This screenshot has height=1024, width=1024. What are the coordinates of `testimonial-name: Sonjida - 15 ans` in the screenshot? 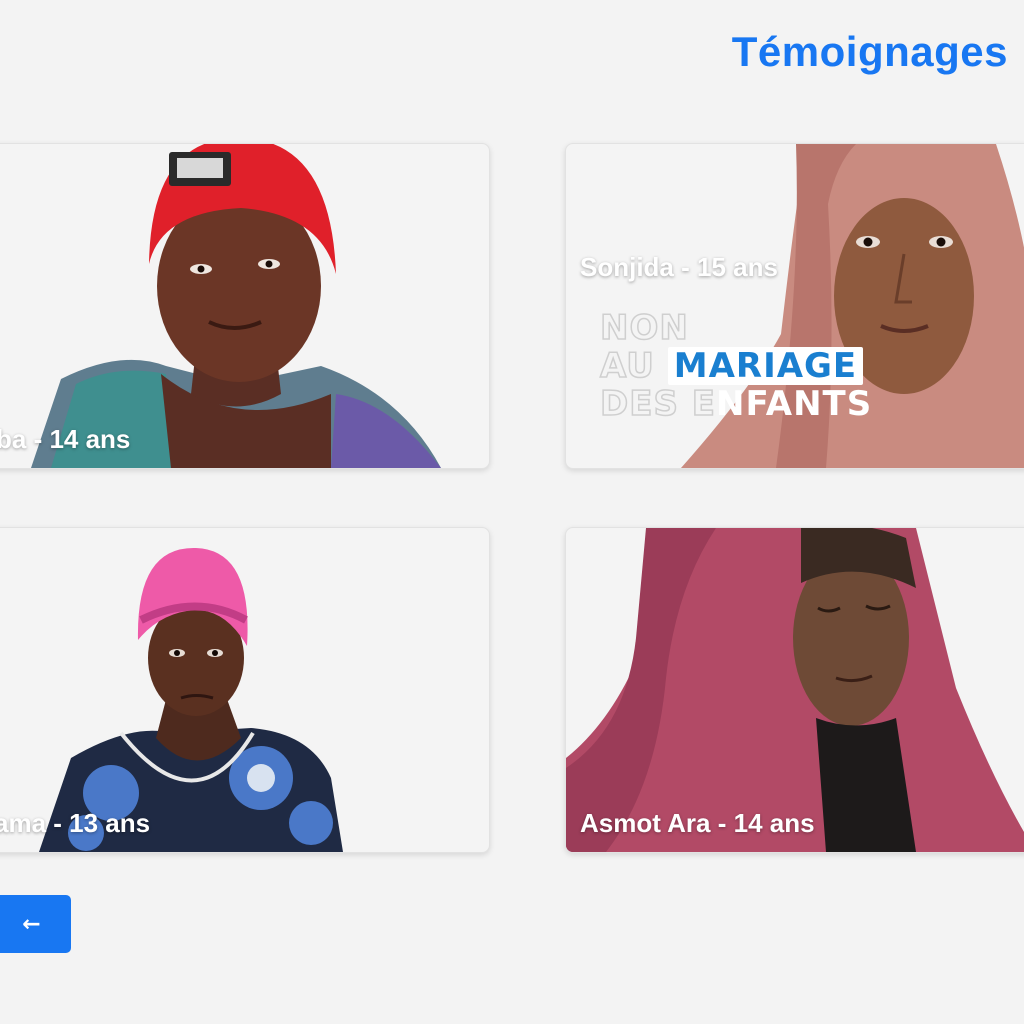 It's located at (679, 267).